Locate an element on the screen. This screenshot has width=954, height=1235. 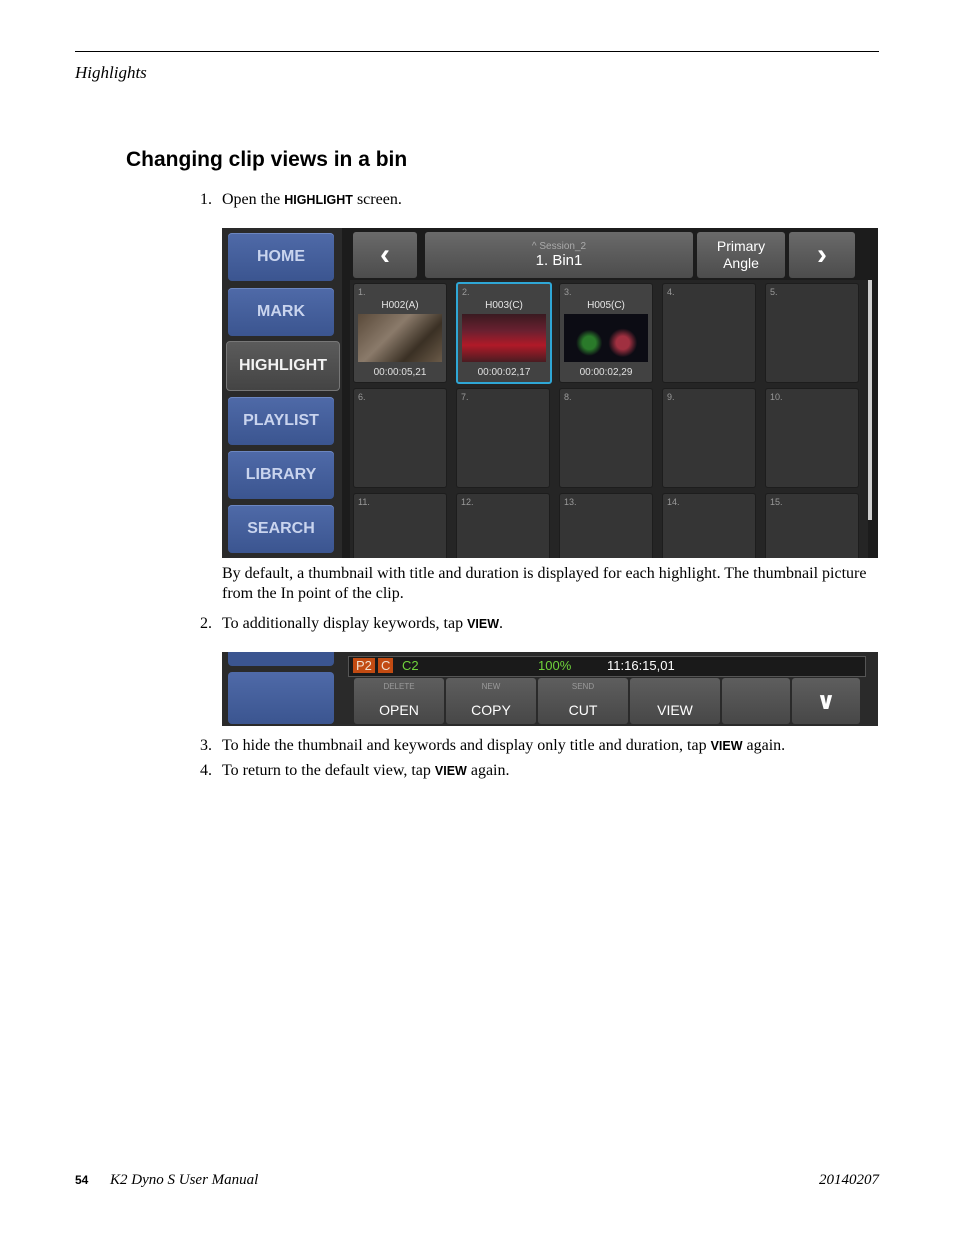
nav-mark-button: MARK is located at coordinates (281, 312).